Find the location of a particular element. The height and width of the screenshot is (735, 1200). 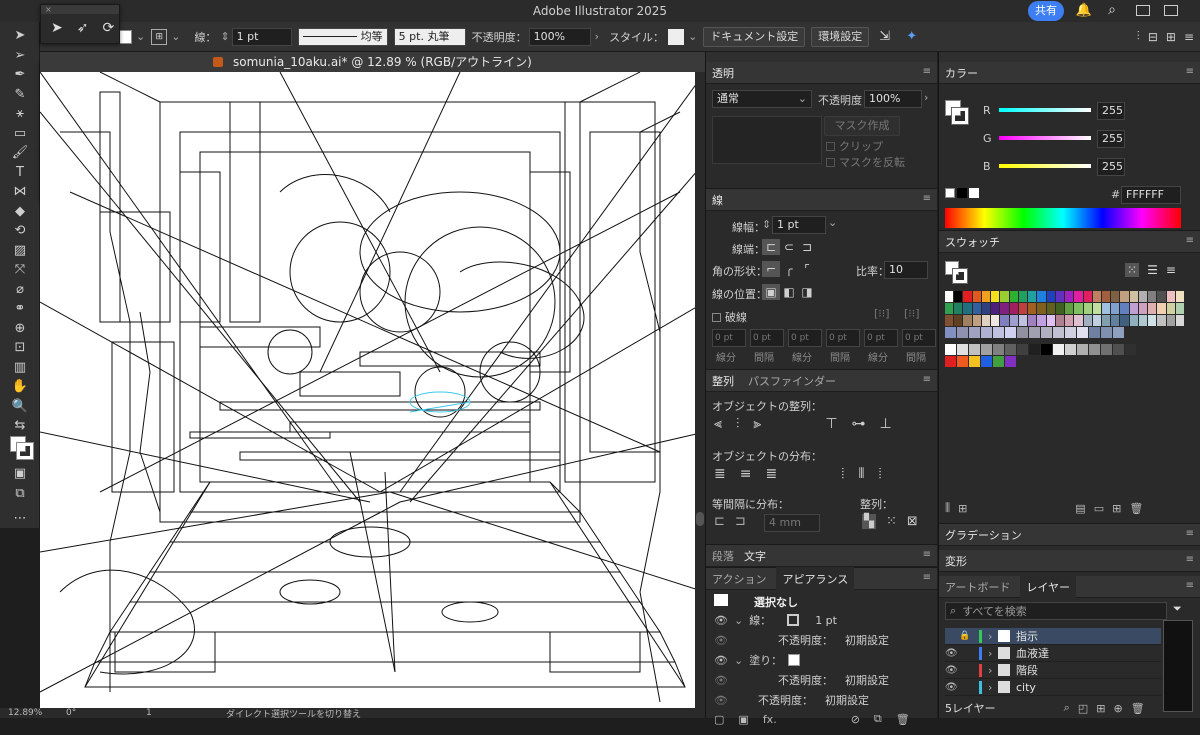

appearance-tab: アピアランス is located at coordinates (815, 578).